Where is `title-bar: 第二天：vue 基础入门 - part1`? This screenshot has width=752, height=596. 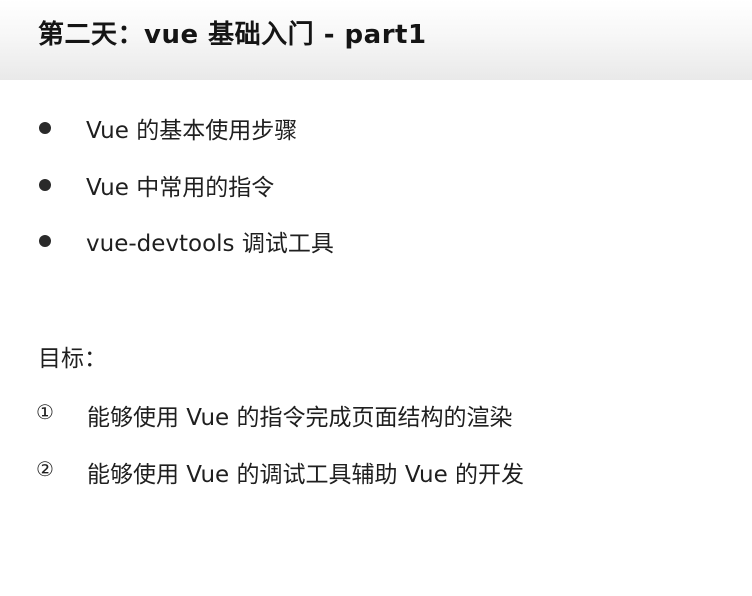
title-bar: 第二天：vue 基础入门 - part1 is located at coordinates (376, 40).